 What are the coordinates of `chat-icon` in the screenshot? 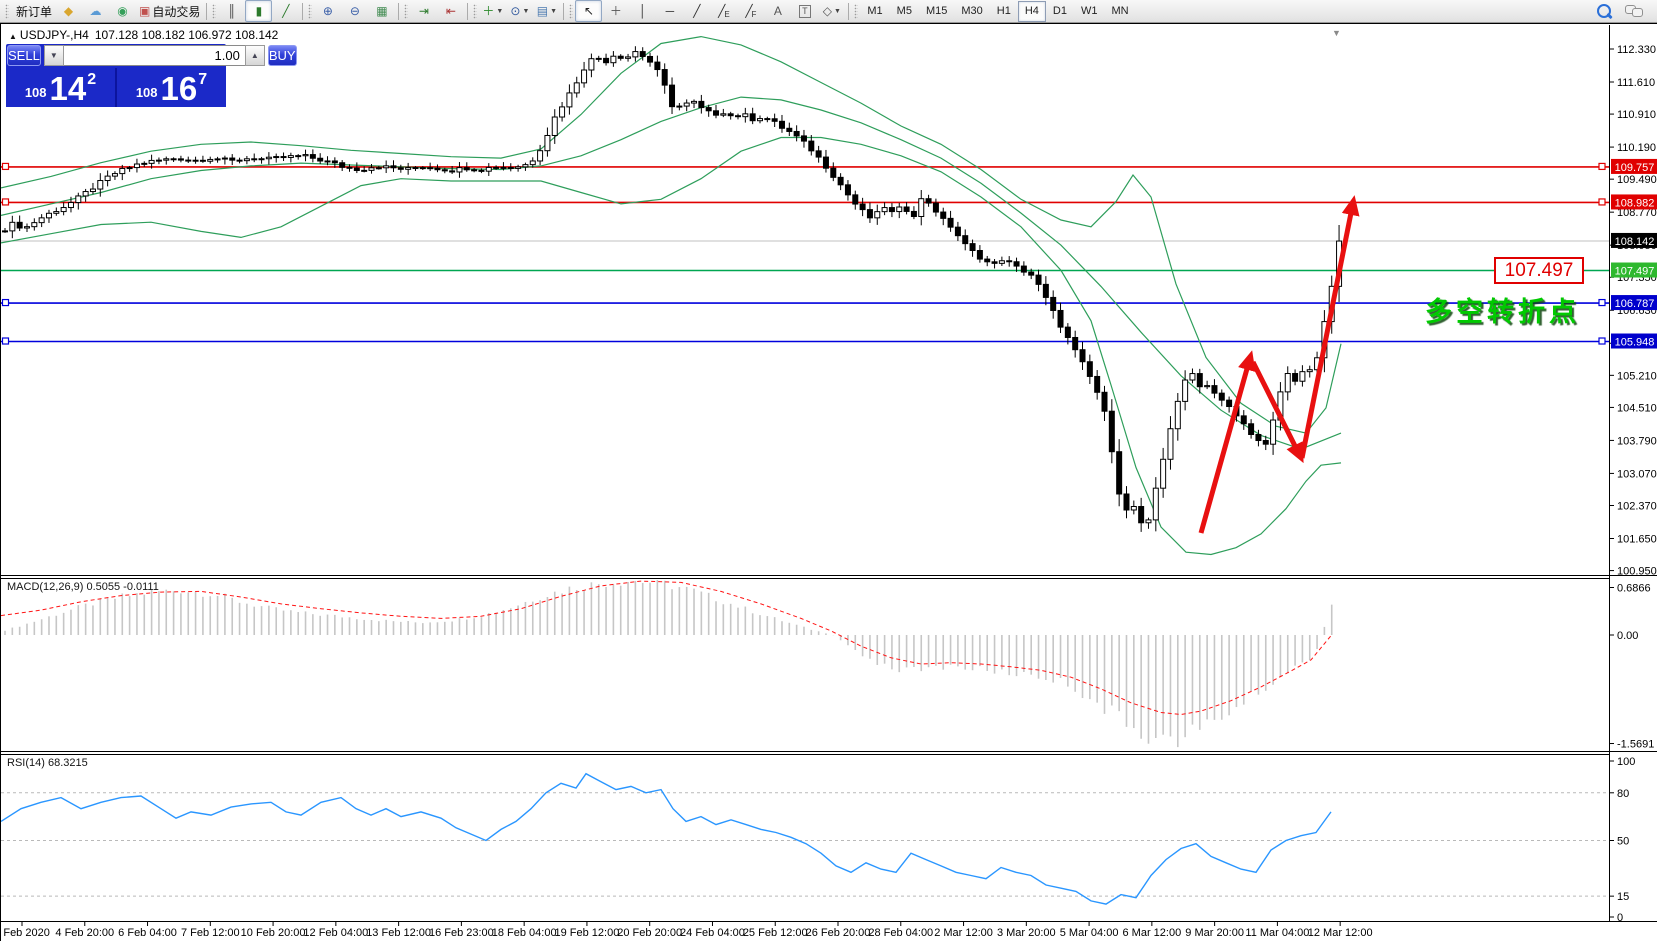 It's located at (1634, 11).